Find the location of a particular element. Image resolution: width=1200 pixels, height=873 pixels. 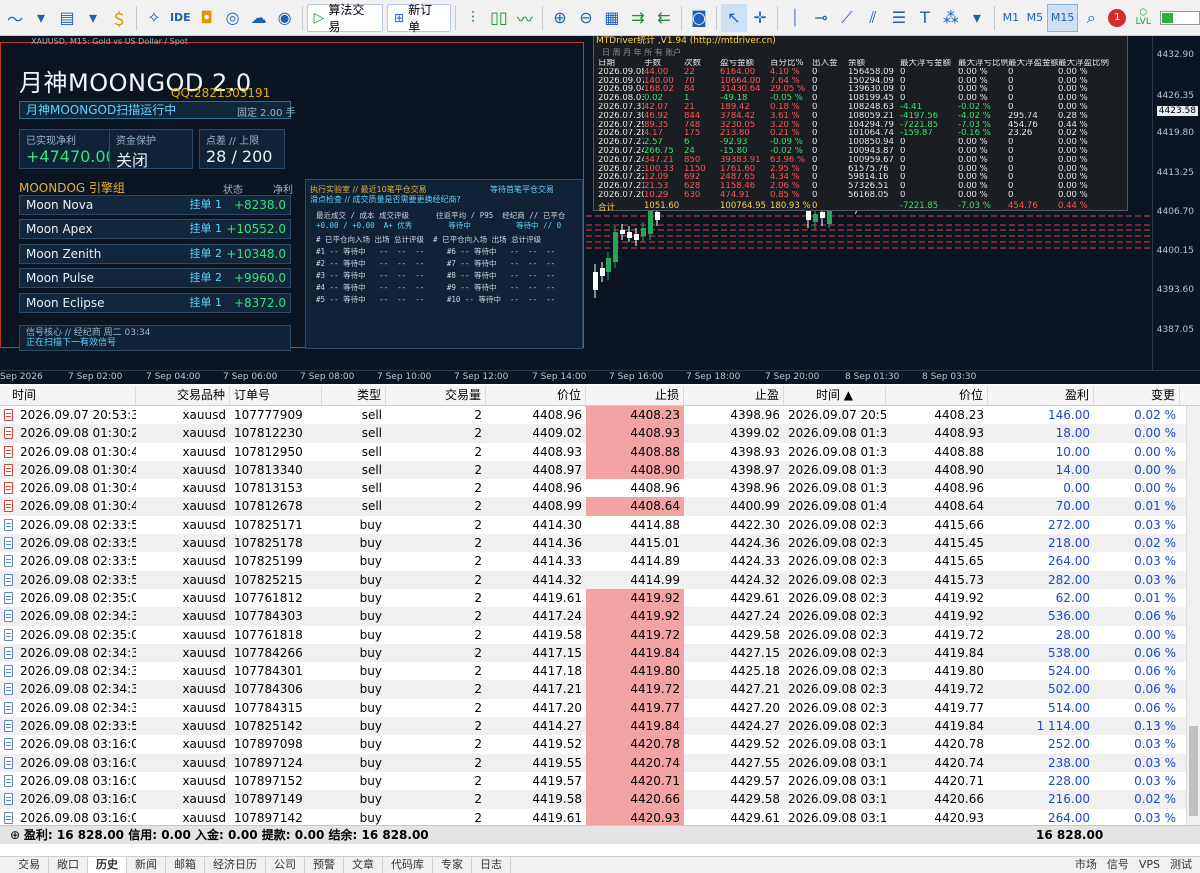

status-link-vps: VPS is located at coordinates (1149, 865).